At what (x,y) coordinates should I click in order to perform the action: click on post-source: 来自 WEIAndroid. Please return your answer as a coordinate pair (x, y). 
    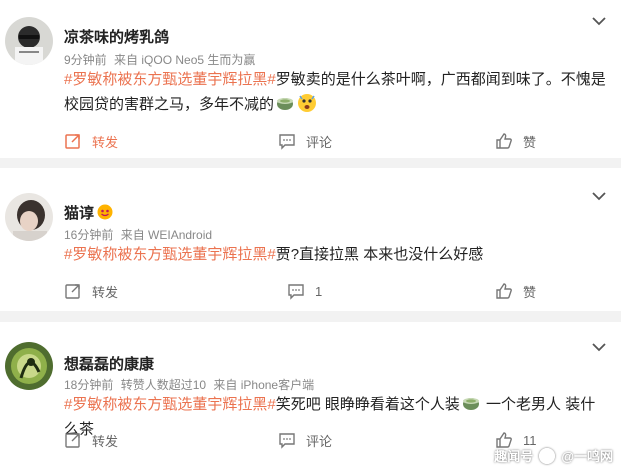
    Looking at the image, I should click on (166, 235).